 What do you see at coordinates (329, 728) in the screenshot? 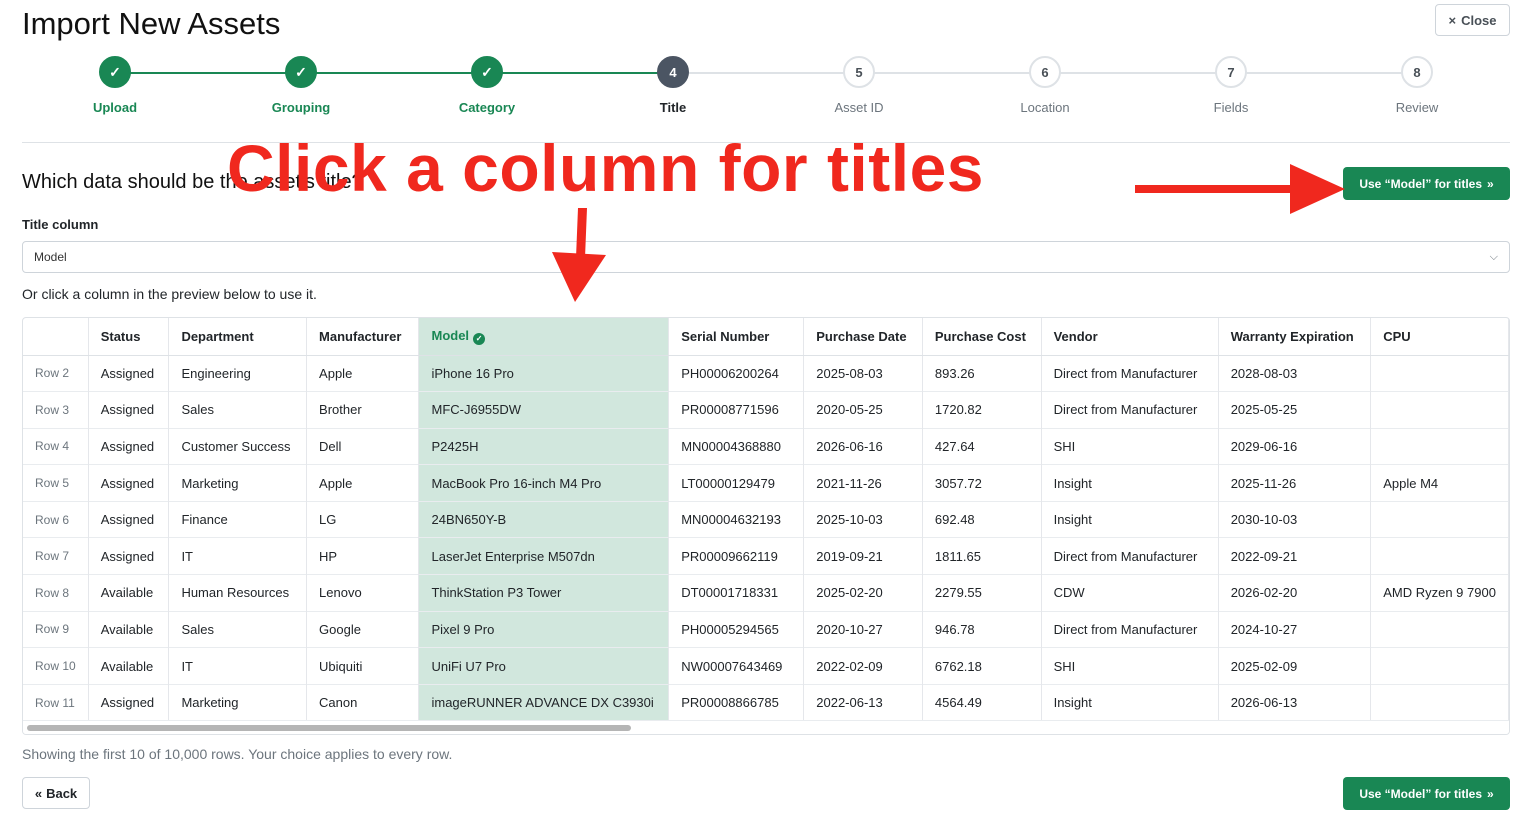
I see `scrollbar-thumb` at bounding box center [329, 728].